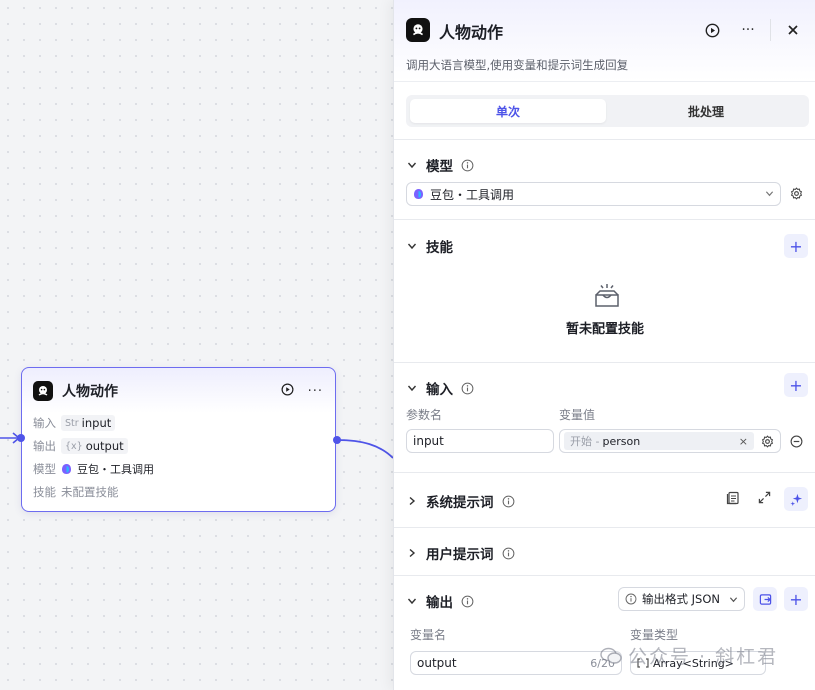 Image resolution: width=815 pixels, height=690 pixels. Describe the element at coordinates (585, 441) in the screenshot. I see `var-source: 开始 -` at that location.